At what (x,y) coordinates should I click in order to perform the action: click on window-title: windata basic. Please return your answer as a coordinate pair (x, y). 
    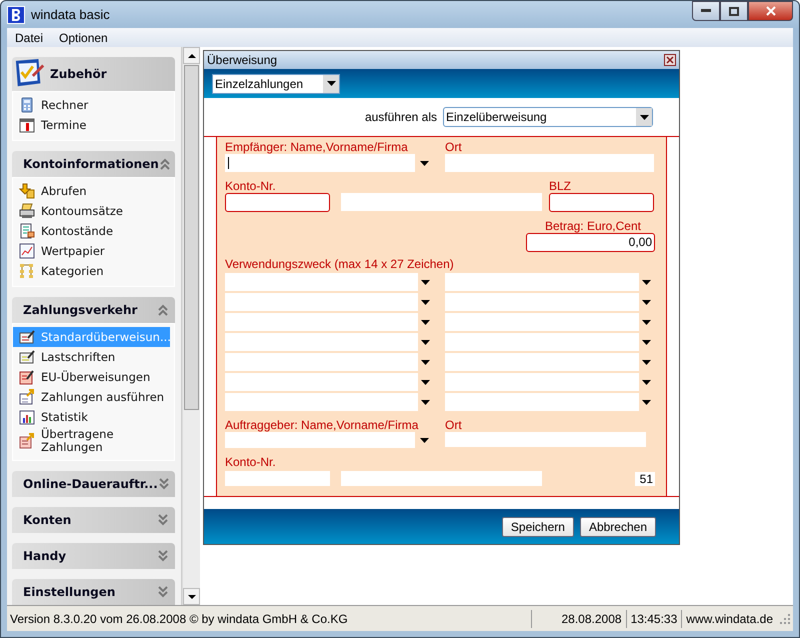
    Looking at the image, I should click on (71, 14).